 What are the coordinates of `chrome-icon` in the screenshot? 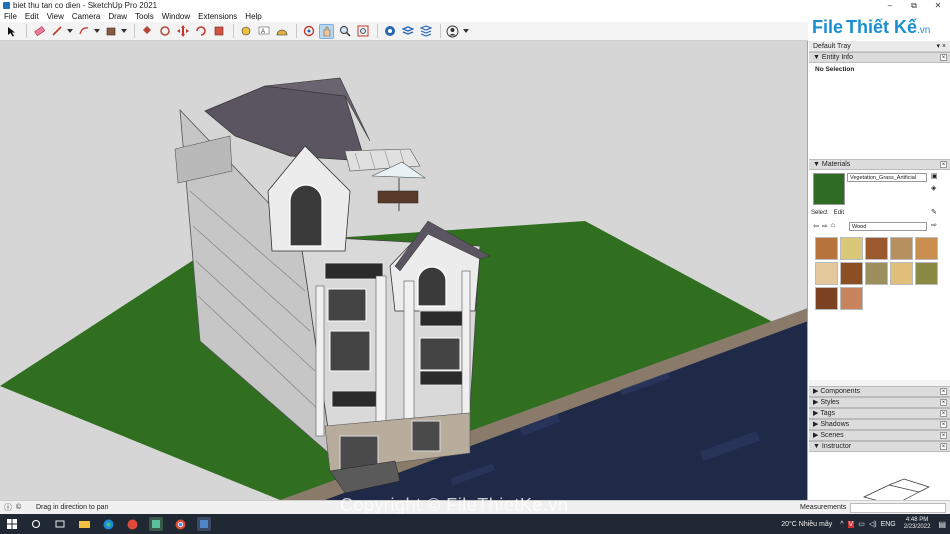 It's located at (180, 524).